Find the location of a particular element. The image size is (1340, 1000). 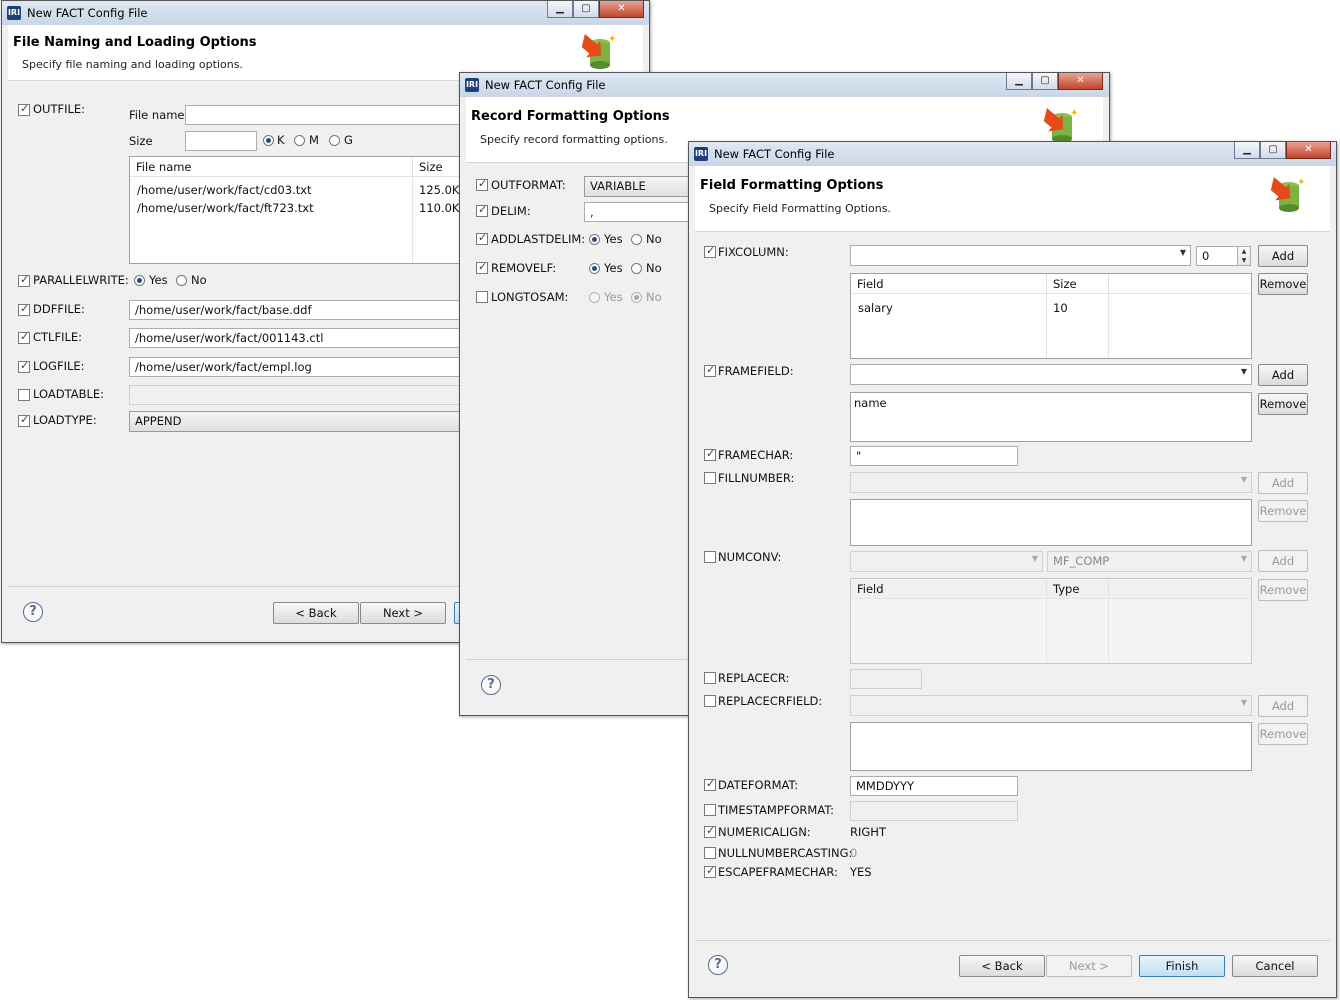

size-unit-m-radio is located at coordinates (299, 140).